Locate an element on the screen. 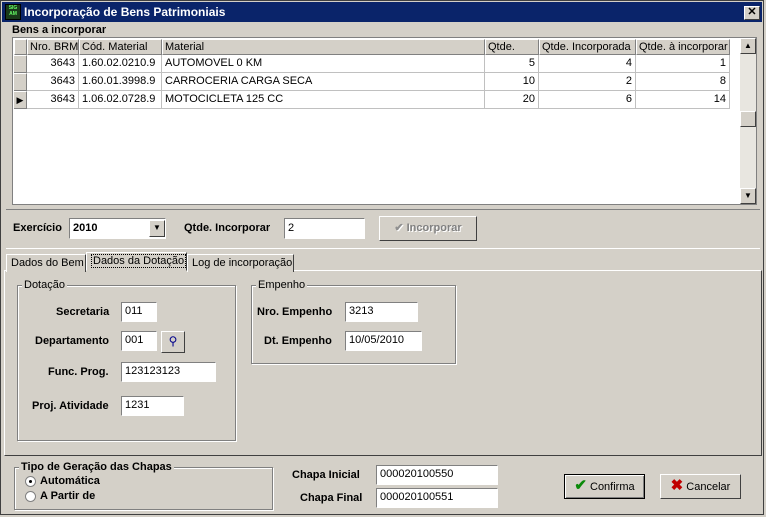 This screenshot has height=517, width=766. func-prog-label: Func. Prog. is located at coordinates (78, 372).